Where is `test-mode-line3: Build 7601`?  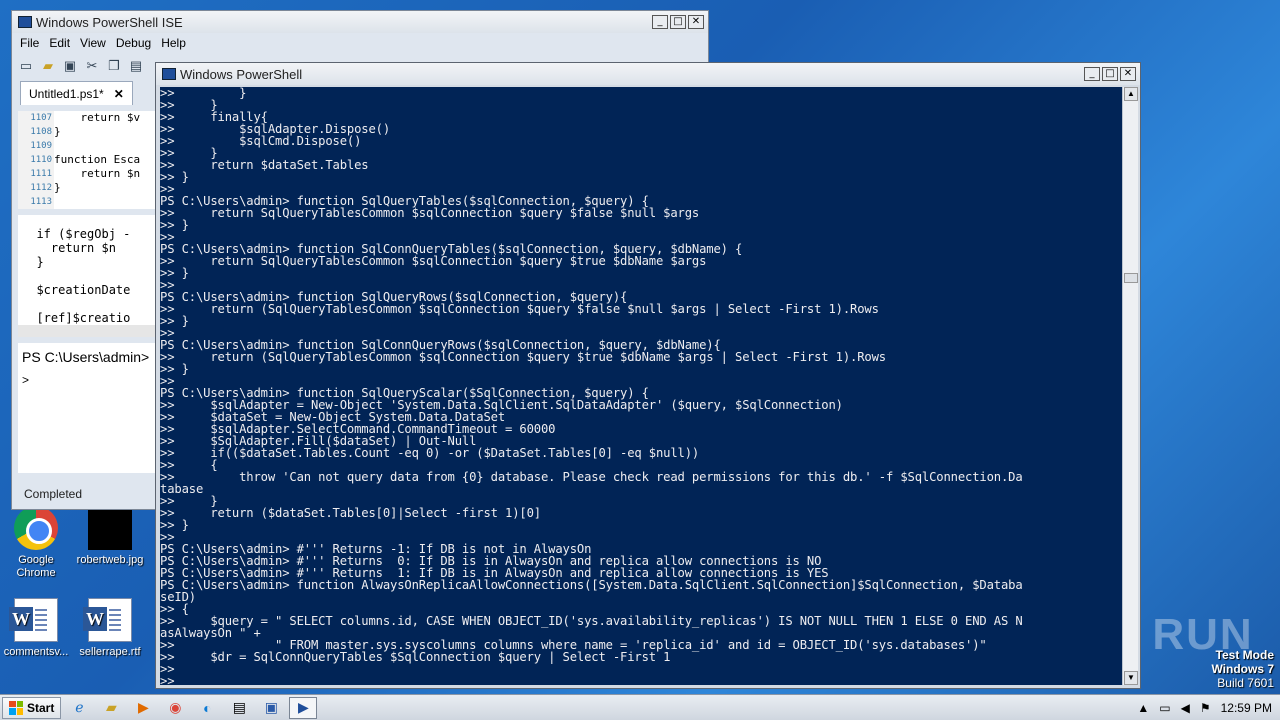
test-mode-line3: Build 7601 is located at coordinates (1245, 683).